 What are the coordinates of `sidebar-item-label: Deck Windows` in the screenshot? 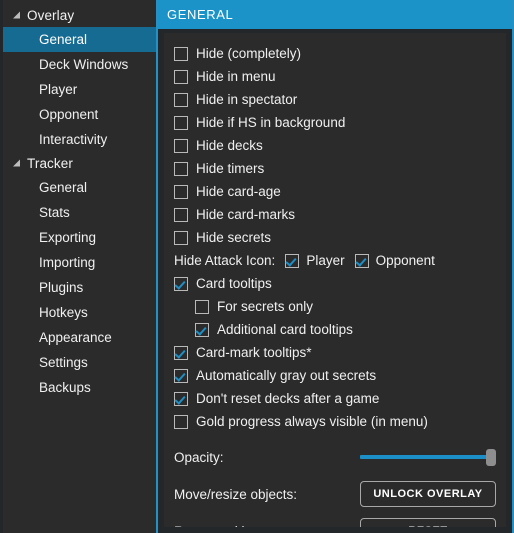 It's located at (84, 64).